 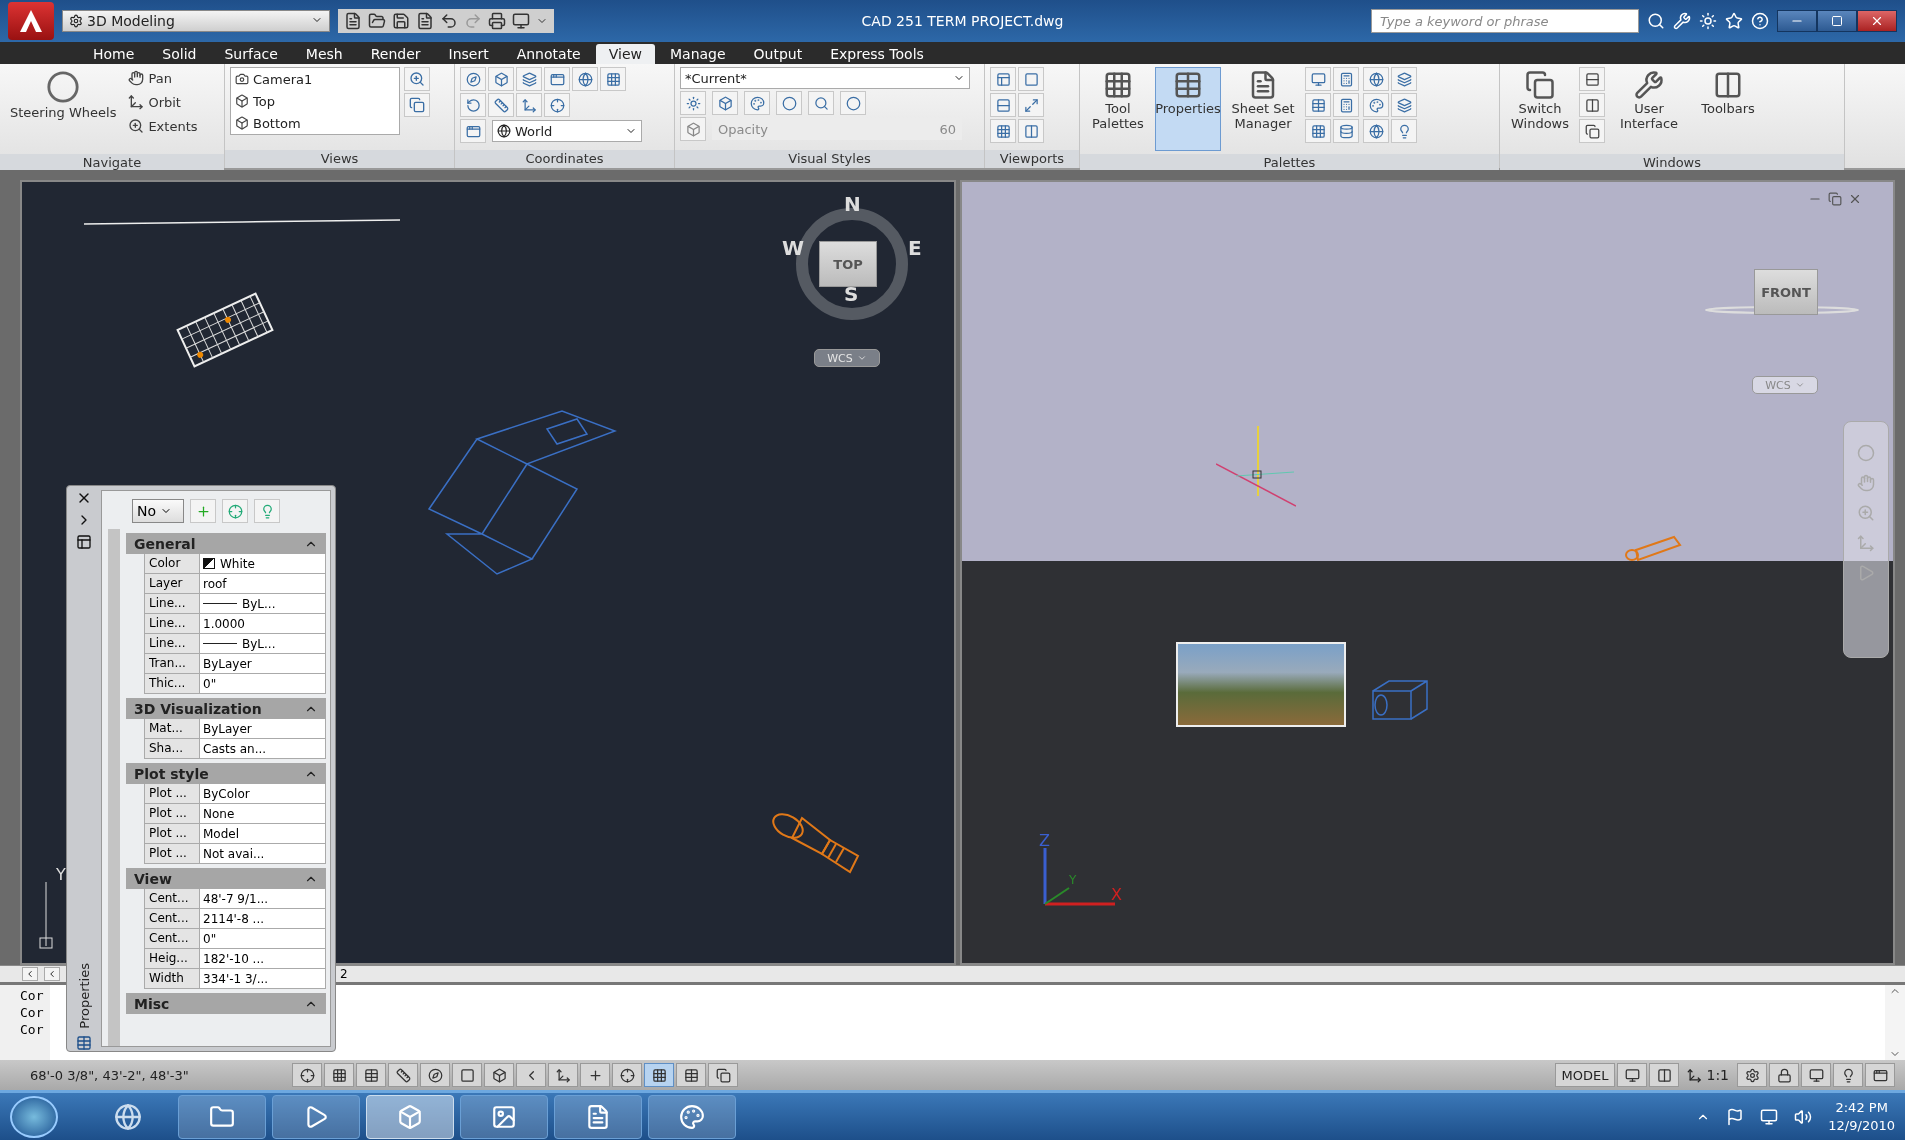 I want to click on window-title: CAD 251 TERM PROJECT.dwg, so click(x=962, y=21).